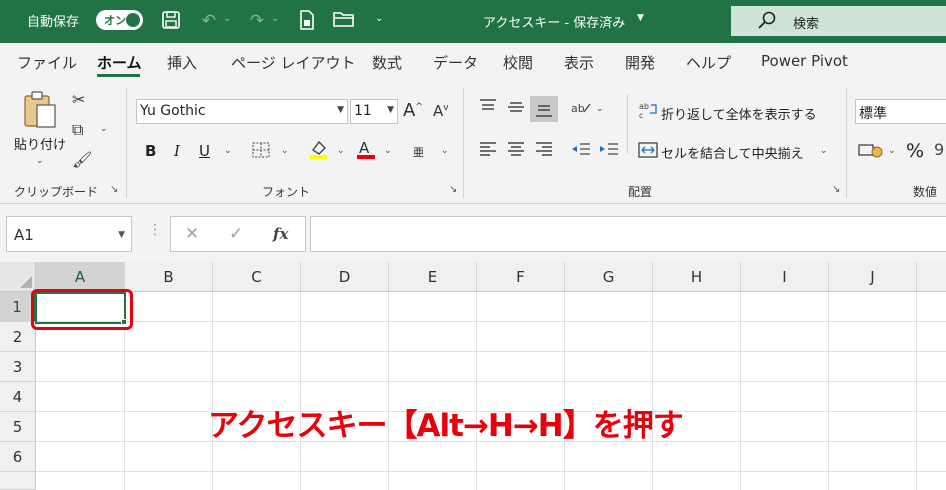  What do you see at coordinates (285, 151) in the screenshot?
I see `borders-chevron-down-icon: ⌄` at bounding box center [285, 151].